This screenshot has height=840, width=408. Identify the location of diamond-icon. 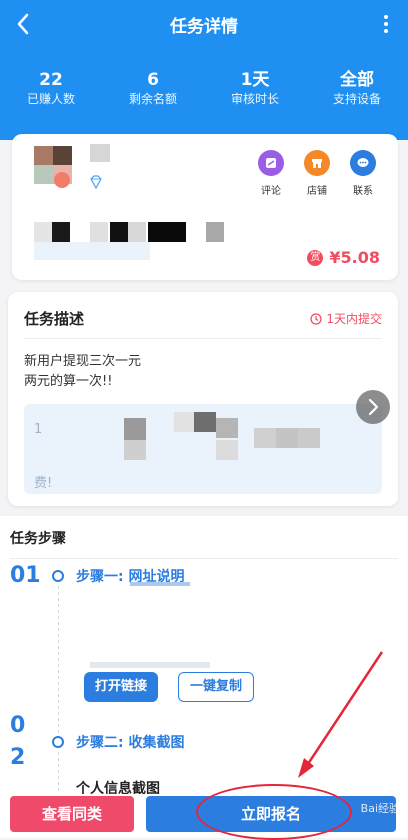
(96, 182).